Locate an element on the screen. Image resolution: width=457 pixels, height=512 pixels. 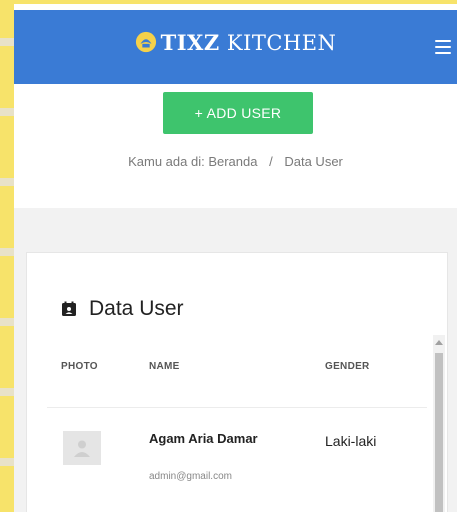
chef-logo-icon is located at coordinates (145, 42).